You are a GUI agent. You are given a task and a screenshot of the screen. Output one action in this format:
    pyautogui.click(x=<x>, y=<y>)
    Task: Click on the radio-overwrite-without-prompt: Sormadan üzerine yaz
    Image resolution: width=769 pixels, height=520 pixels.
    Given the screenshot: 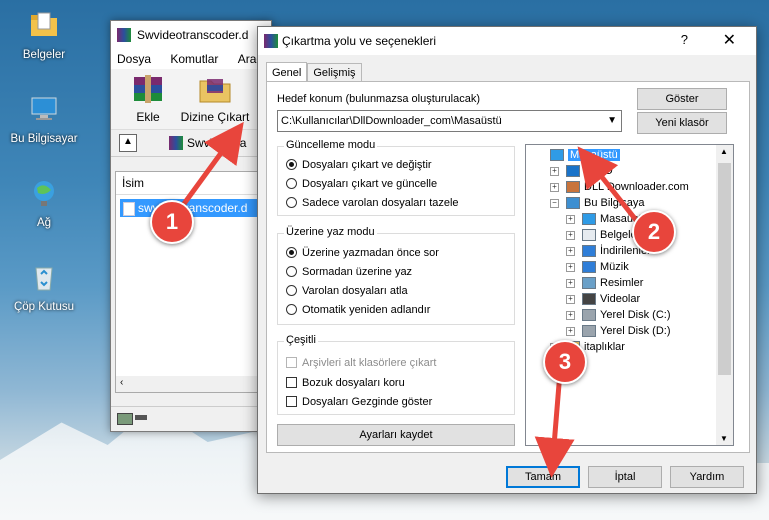 What is the action you would take?
    pyautogui.click(x=349, y=272)
    